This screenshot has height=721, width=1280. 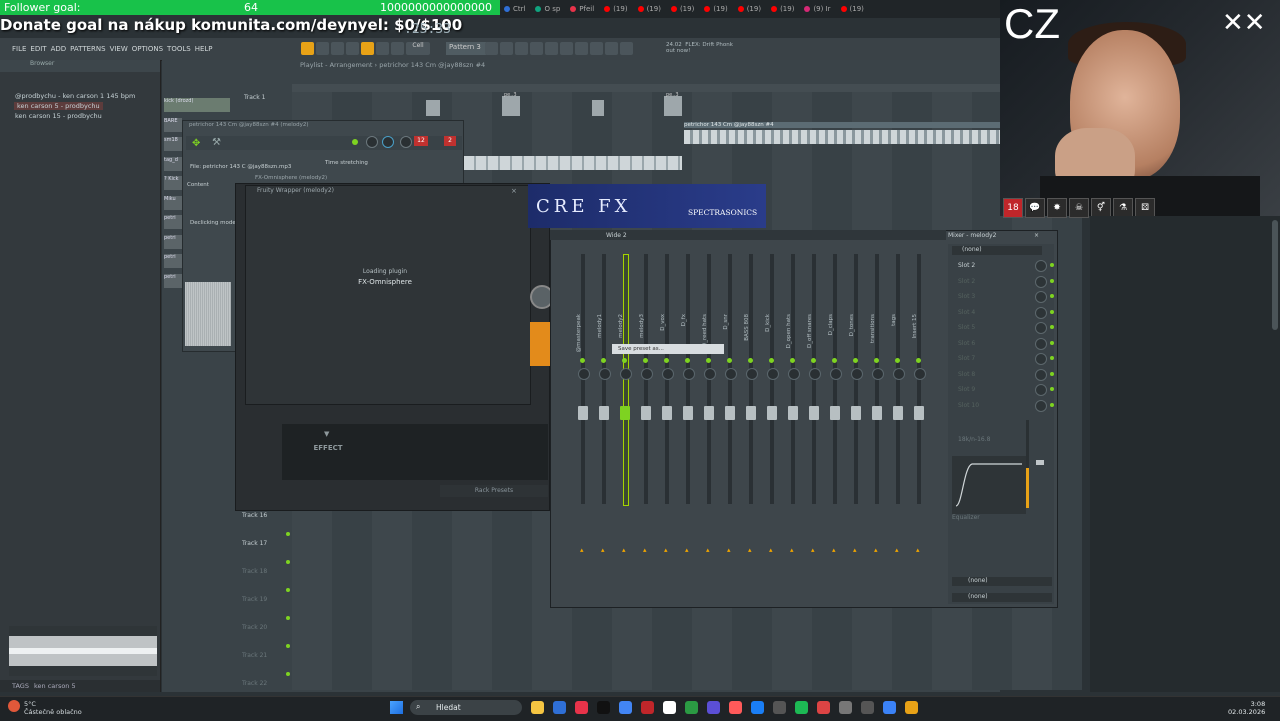 What do you see at coordinates (966, 281) in the screenshot?
I see `fx-slot: Slot 2` at bounding box center [966, 281].